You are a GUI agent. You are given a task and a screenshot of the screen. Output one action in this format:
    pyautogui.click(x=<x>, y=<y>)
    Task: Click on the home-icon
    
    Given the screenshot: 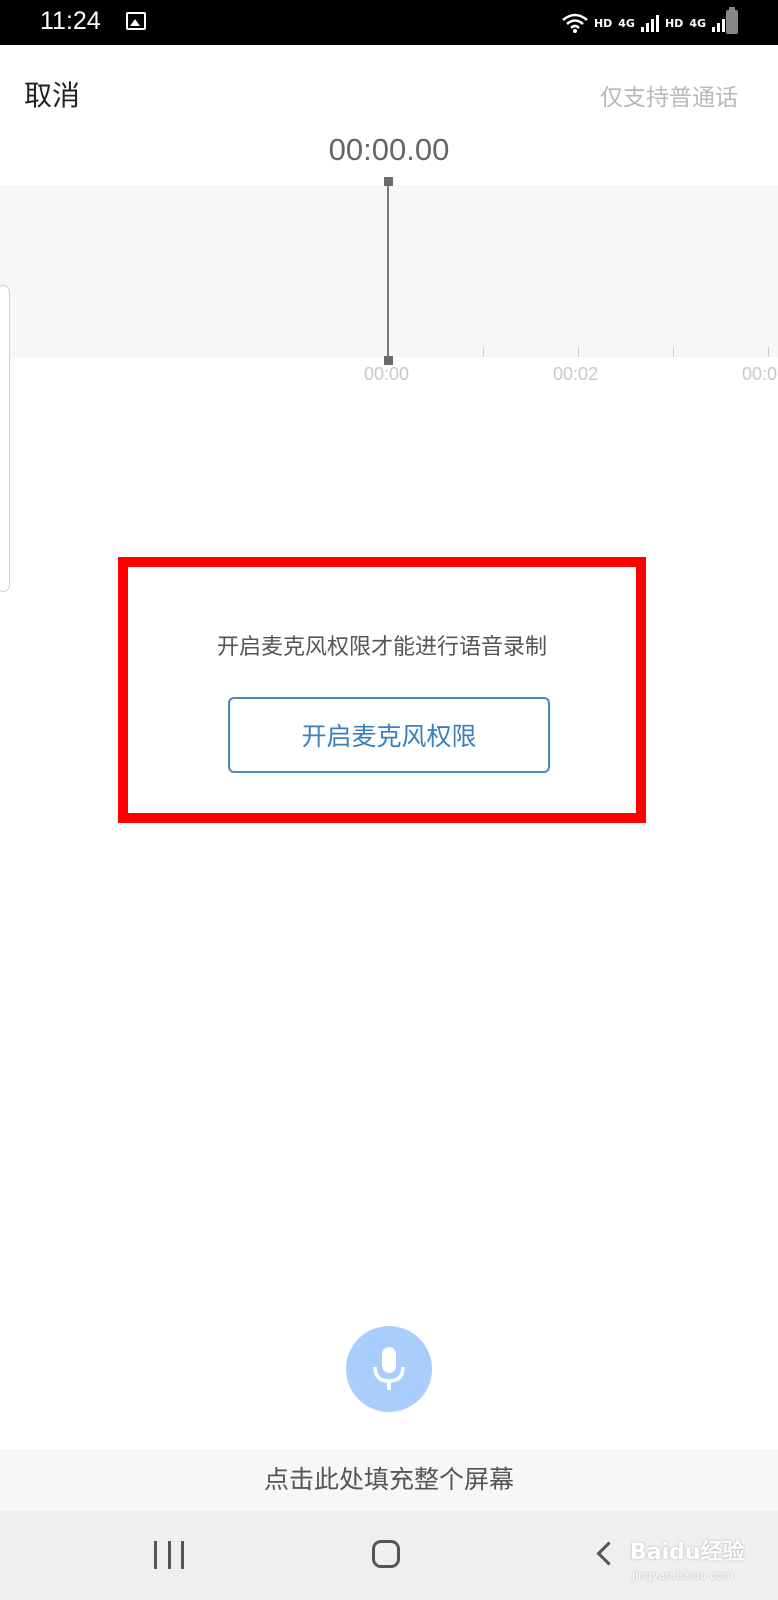 What is the action you would take?
    pyautogui.click(x=386, y=1554)
    